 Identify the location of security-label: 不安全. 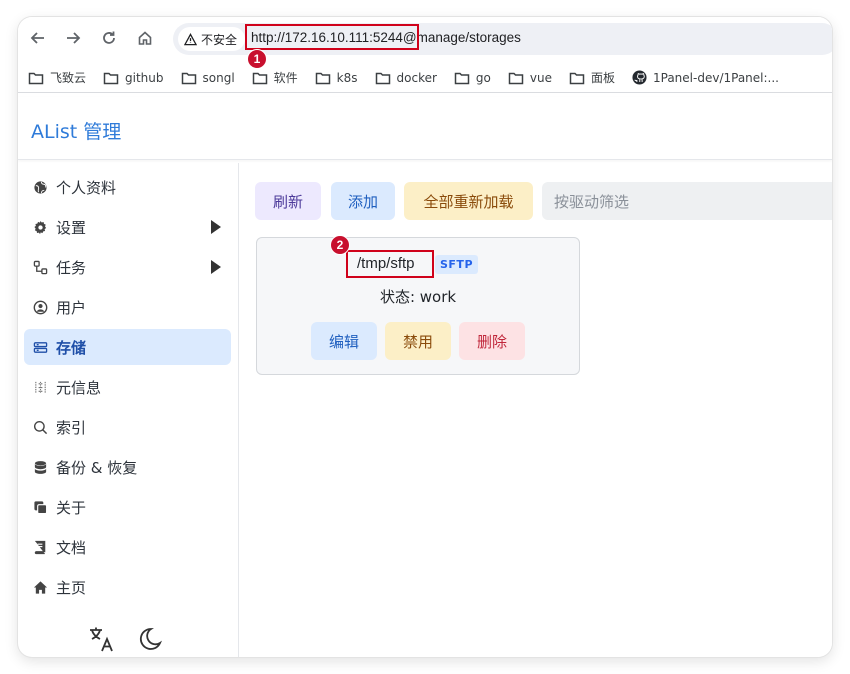
(219, 39).